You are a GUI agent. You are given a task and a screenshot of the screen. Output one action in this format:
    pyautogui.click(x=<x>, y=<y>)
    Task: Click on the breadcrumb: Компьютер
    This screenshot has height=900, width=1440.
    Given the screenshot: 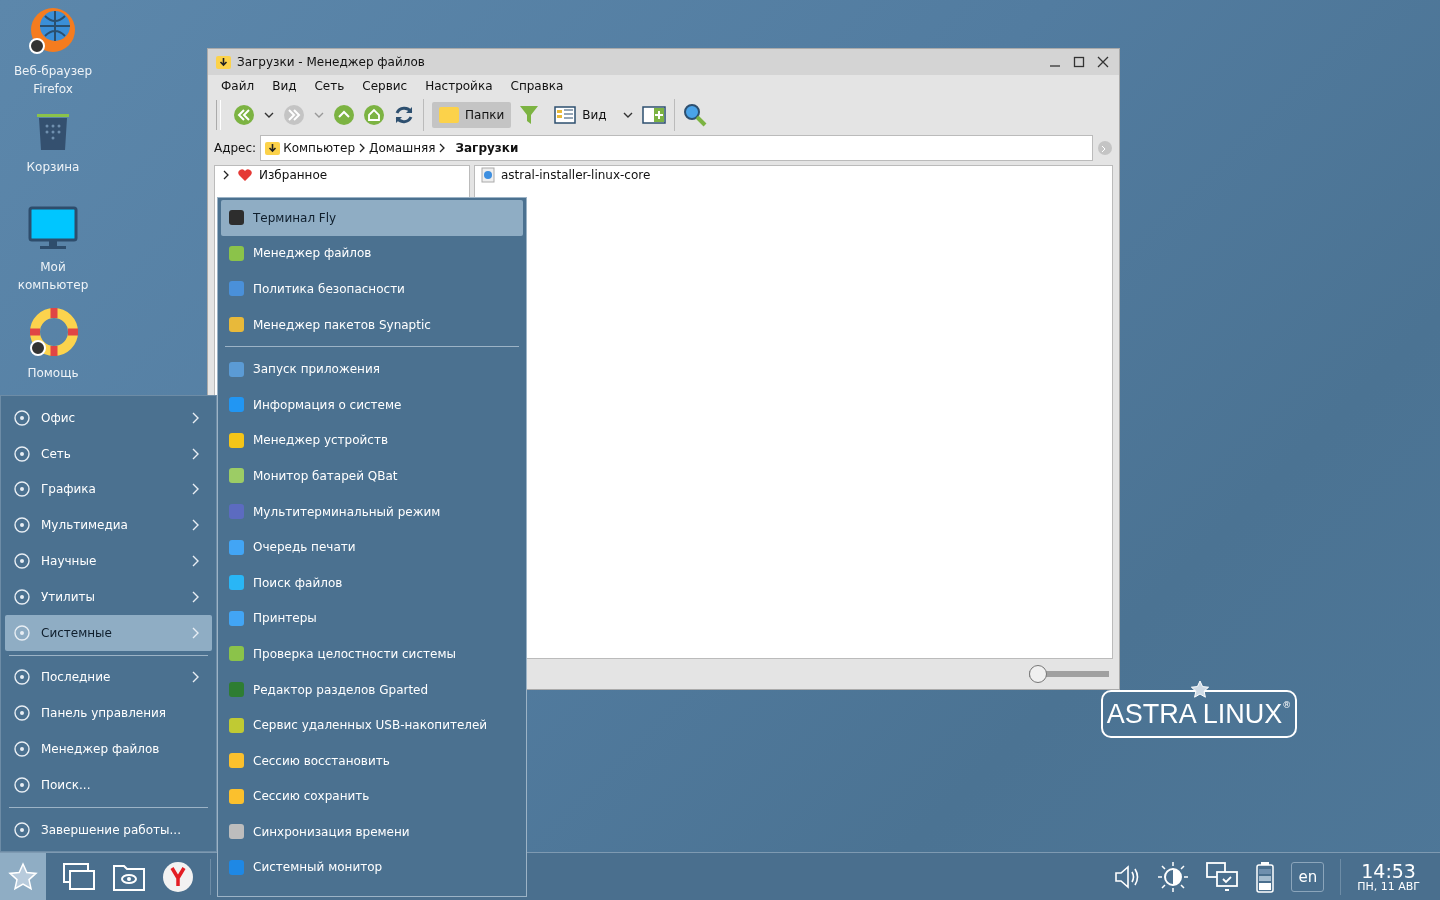 What is the action you would take?
    pyautogui.click(x=319, y=148)
    